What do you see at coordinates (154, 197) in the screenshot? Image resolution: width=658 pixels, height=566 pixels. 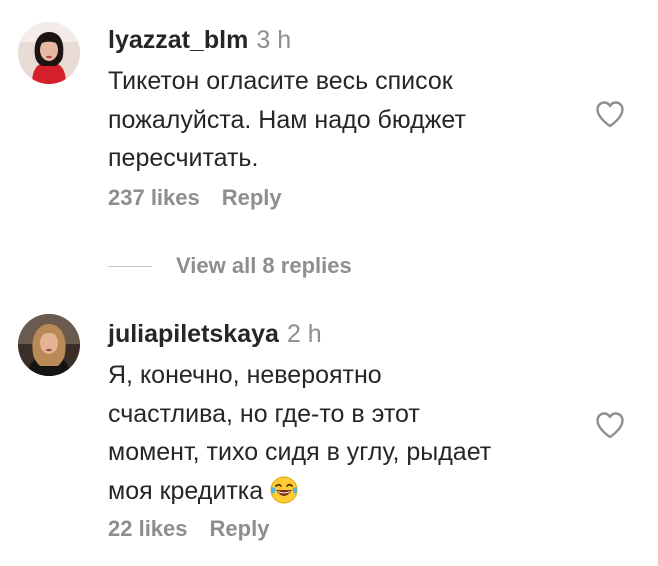 I see `likes-count: 237 likes` at bounding box center [154, 197].